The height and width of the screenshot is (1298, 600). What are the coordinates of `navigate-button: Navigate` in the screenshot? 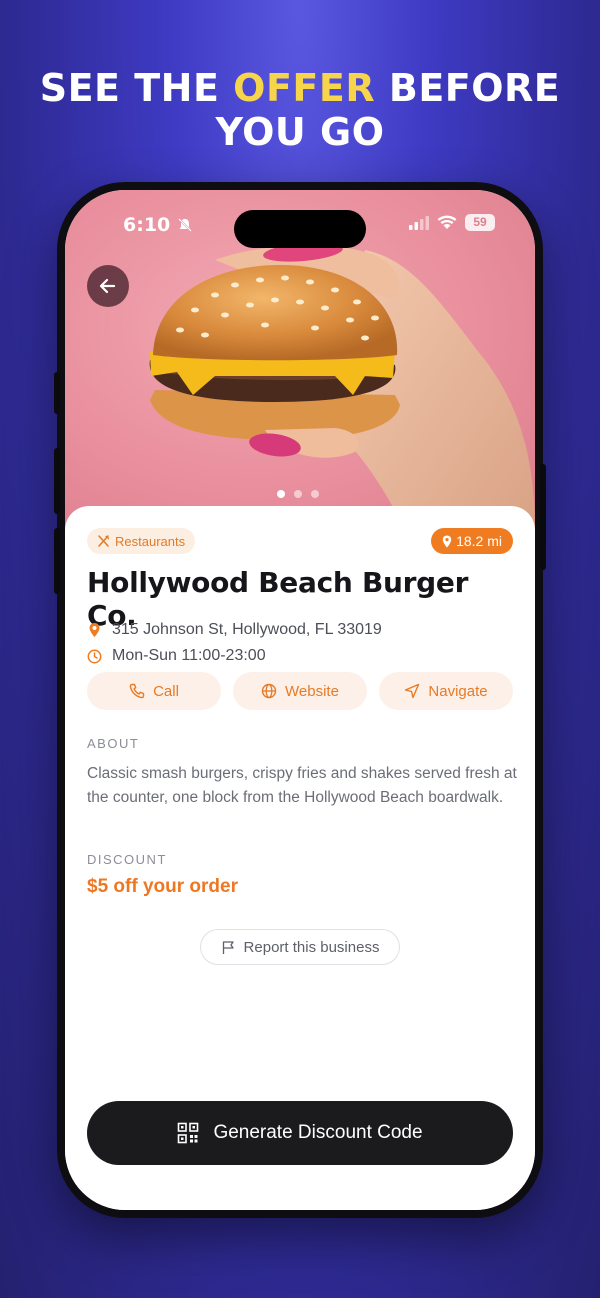 It's located at (446, 691).